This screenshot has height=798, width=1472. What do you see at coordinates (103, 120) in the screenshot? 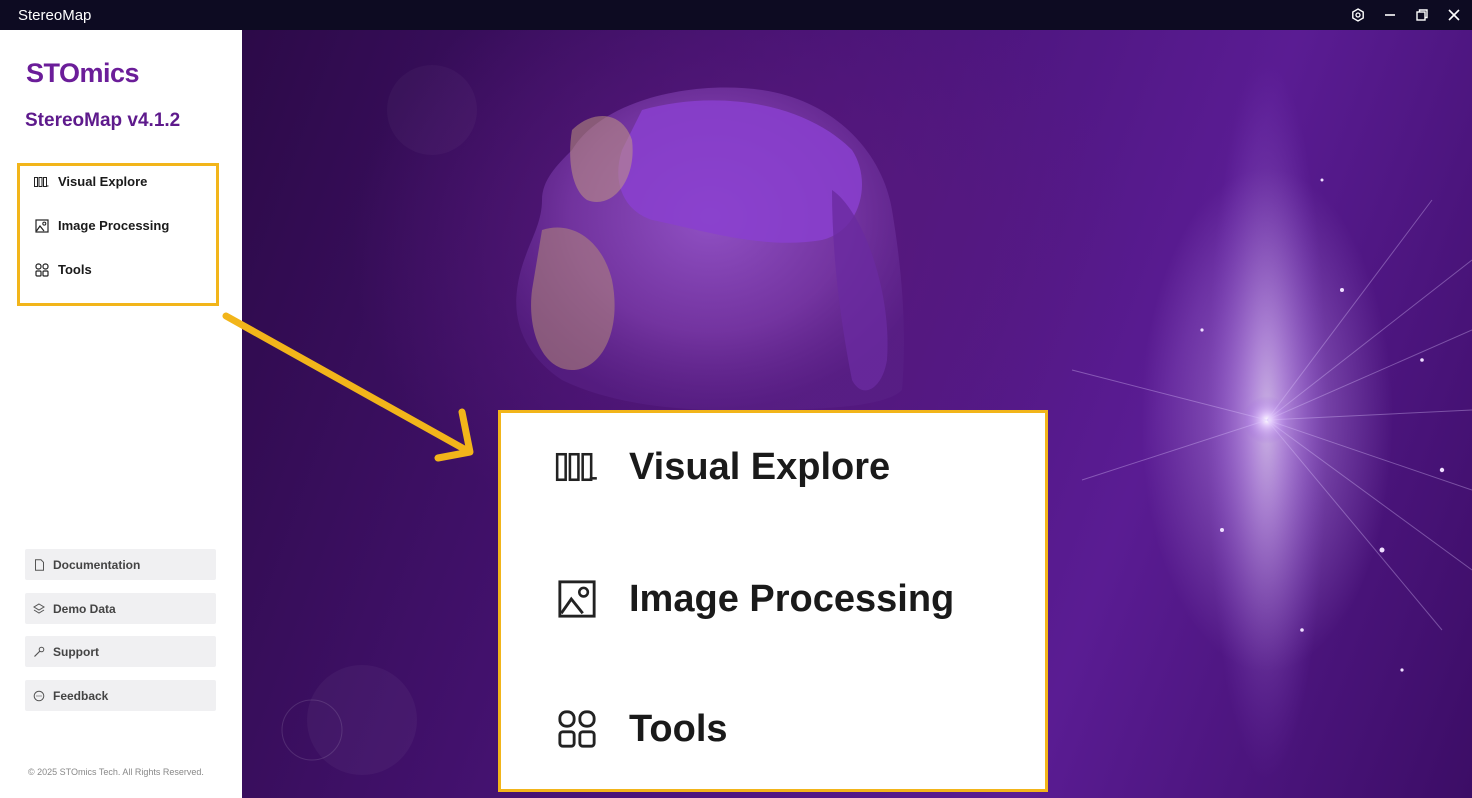
I see `app-version: StereoMap v4.1.2` at bounding box center [103, 120].